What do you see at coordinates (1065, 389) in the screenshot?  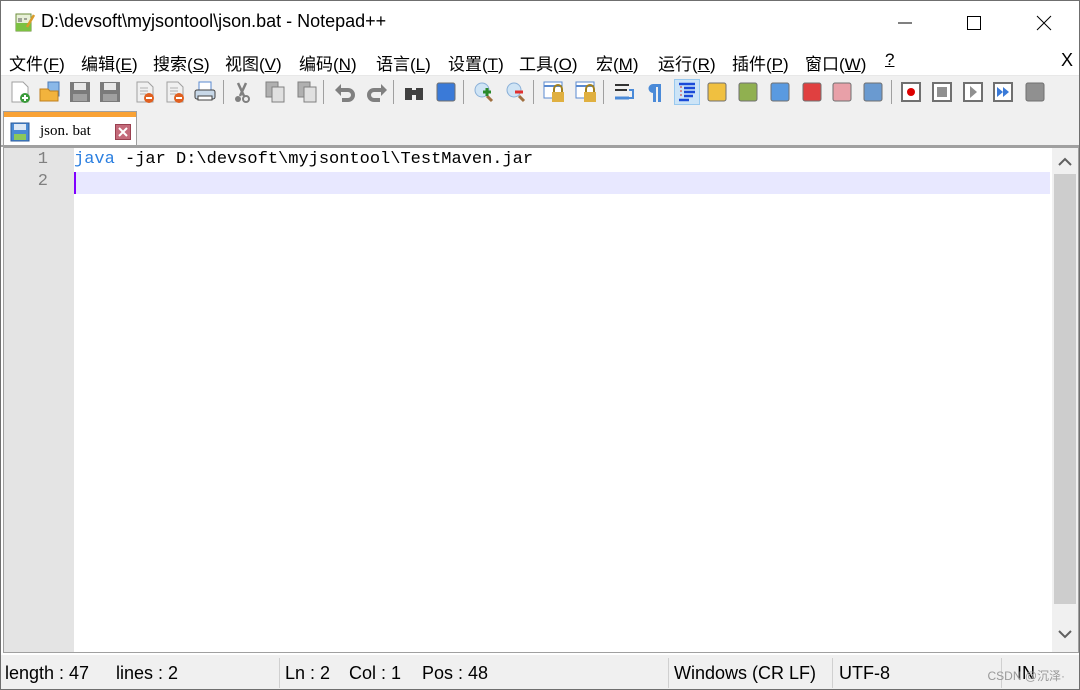 I see `scrollbar-thumb` at bounding box center [1065, 389].